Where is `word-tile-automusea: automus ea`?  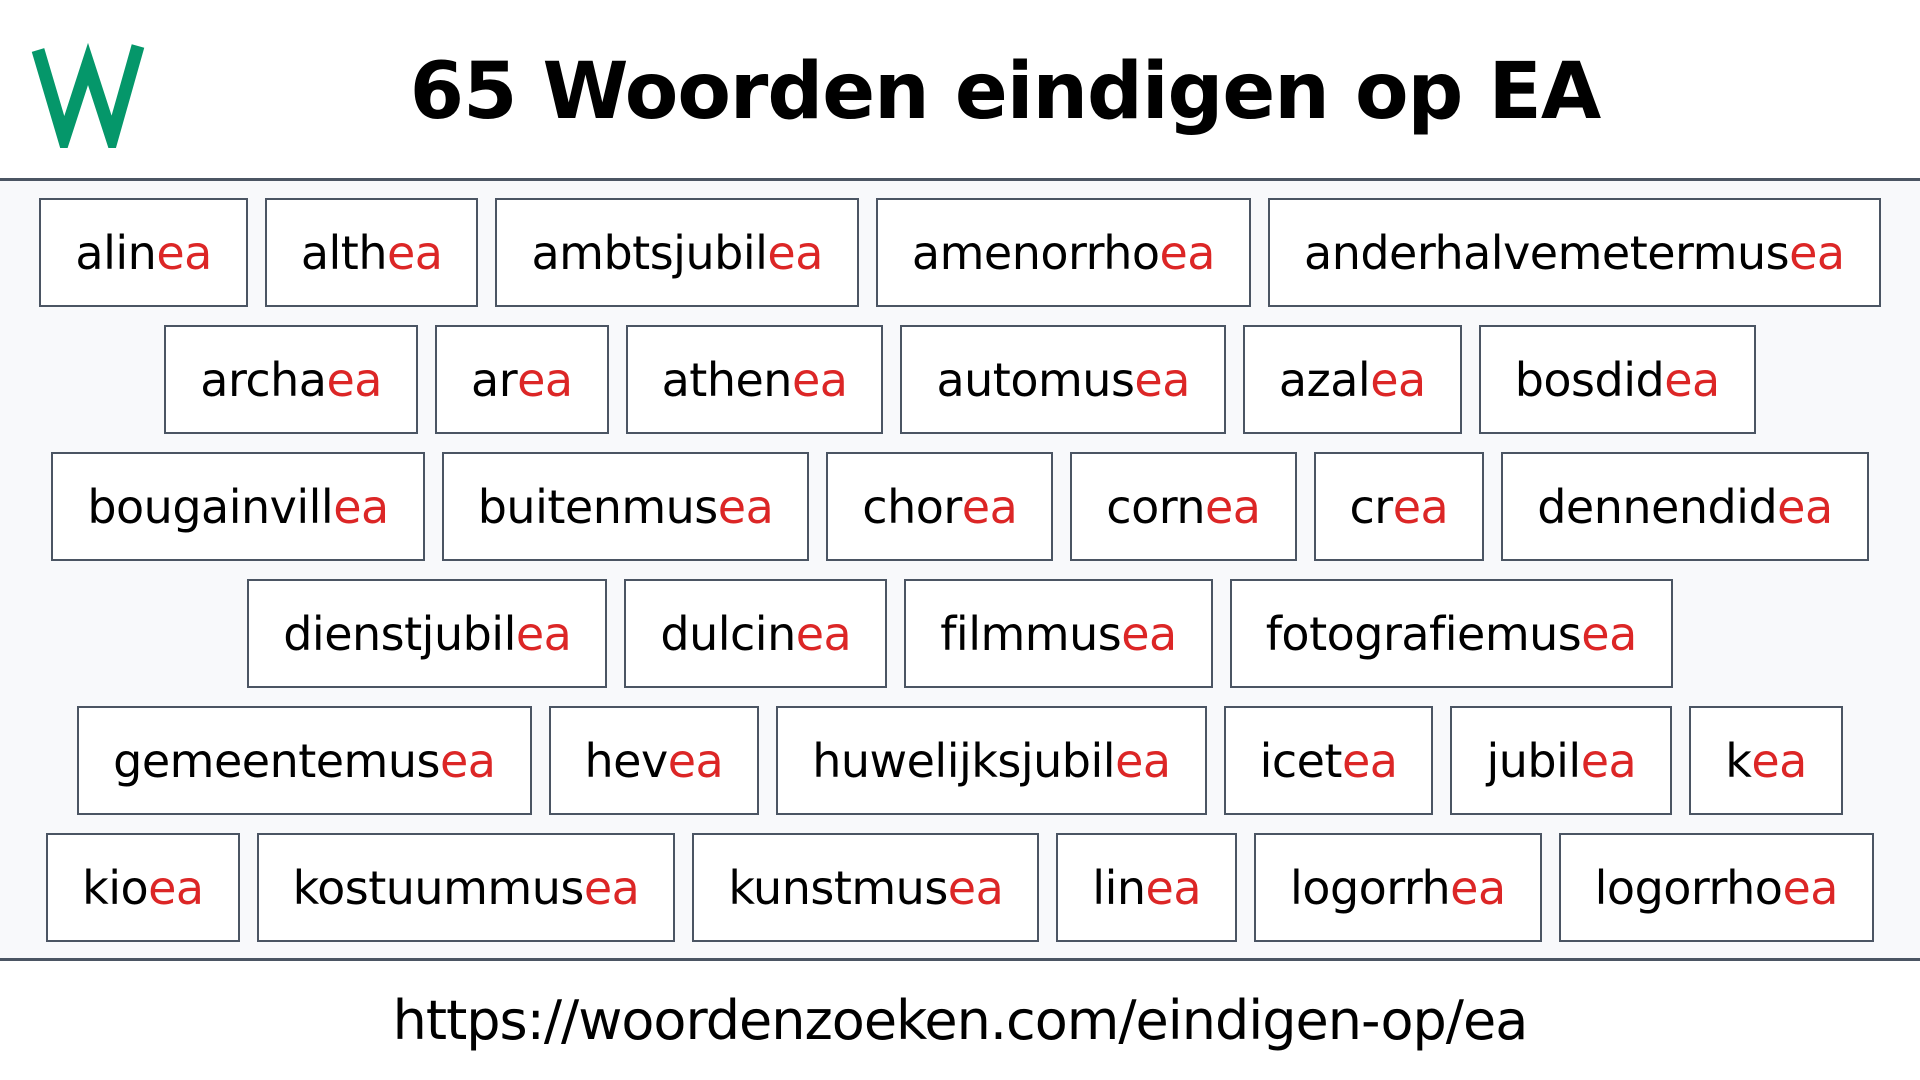
word-tile-automusea: automus ea is located at coordinates (1063, 379).